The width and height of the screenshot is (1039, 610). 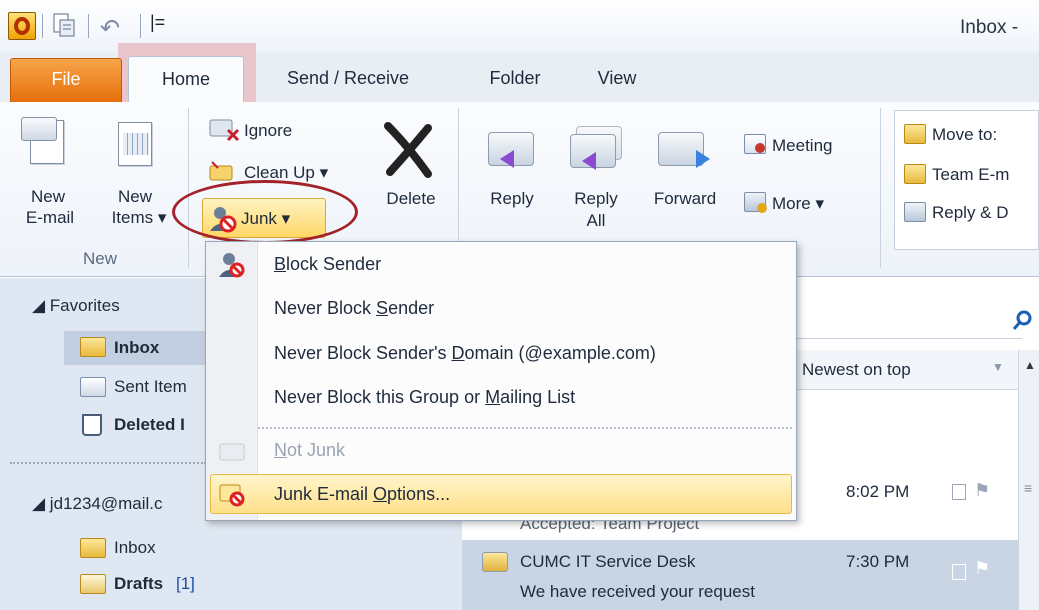 I want to click on delete-icon, so click(x=408, y=150).